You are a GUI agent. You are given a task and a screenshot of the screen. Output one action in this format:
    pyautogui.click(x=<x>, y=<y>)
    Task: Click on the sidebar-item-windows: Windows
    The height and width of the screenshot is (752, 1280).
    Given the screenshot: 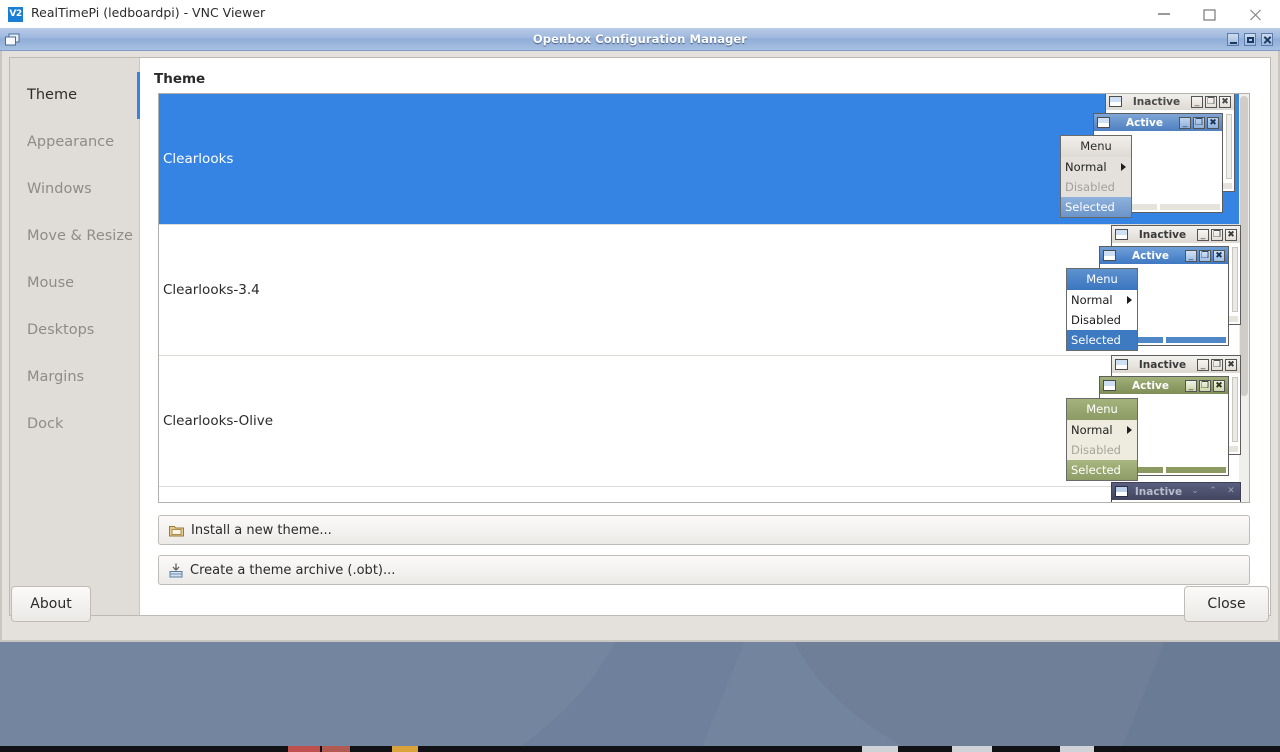 What is the action you would take?
    pyautogui.click(x=74, y=189)
    